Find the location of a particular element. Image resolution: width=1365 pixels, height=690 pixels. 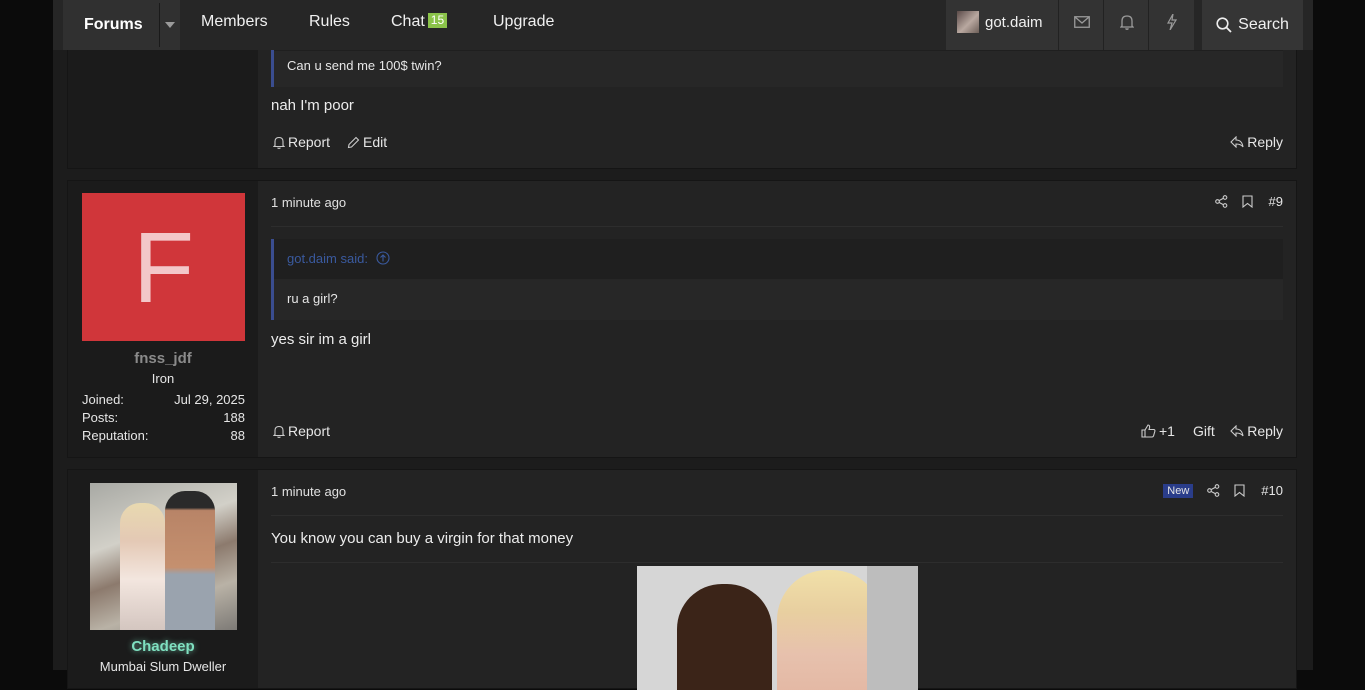

user-role: Mumbai Slum Dweller is located at coordinates (163, 666).